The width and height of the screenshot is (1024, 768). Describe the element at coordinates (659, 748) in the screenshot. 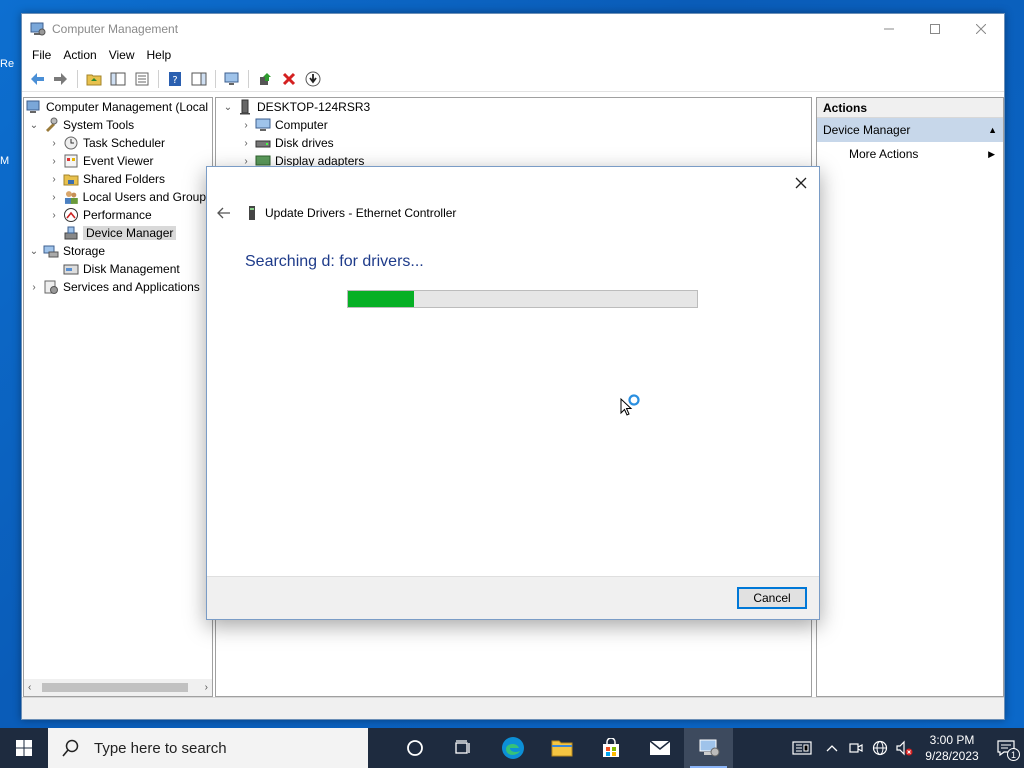

I see `mail-button` at that location.